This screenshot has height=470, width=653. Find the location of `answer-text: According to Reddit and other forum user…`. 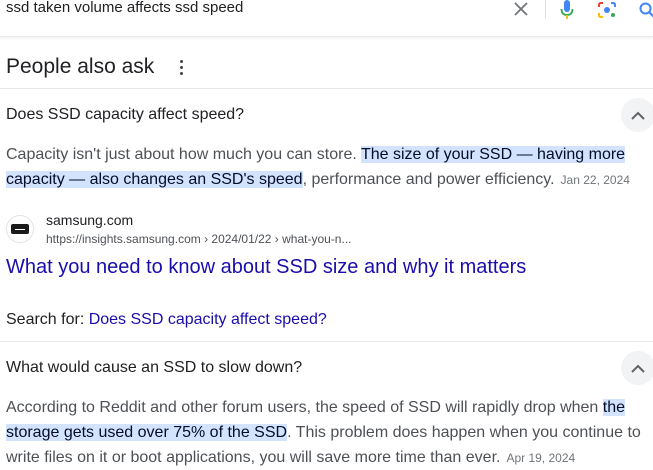

answer-text: According to Reddit and other forum user… is located at coordinates (304, 407).